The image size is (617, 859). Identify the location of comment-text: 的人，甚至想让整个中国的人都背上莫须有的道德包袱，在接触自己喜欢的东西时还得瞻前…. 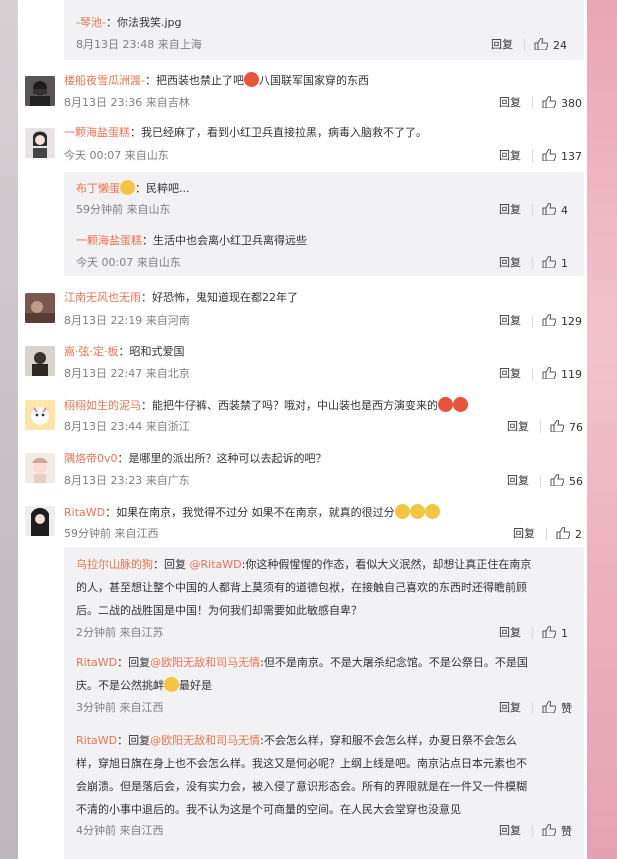
(301, 587).